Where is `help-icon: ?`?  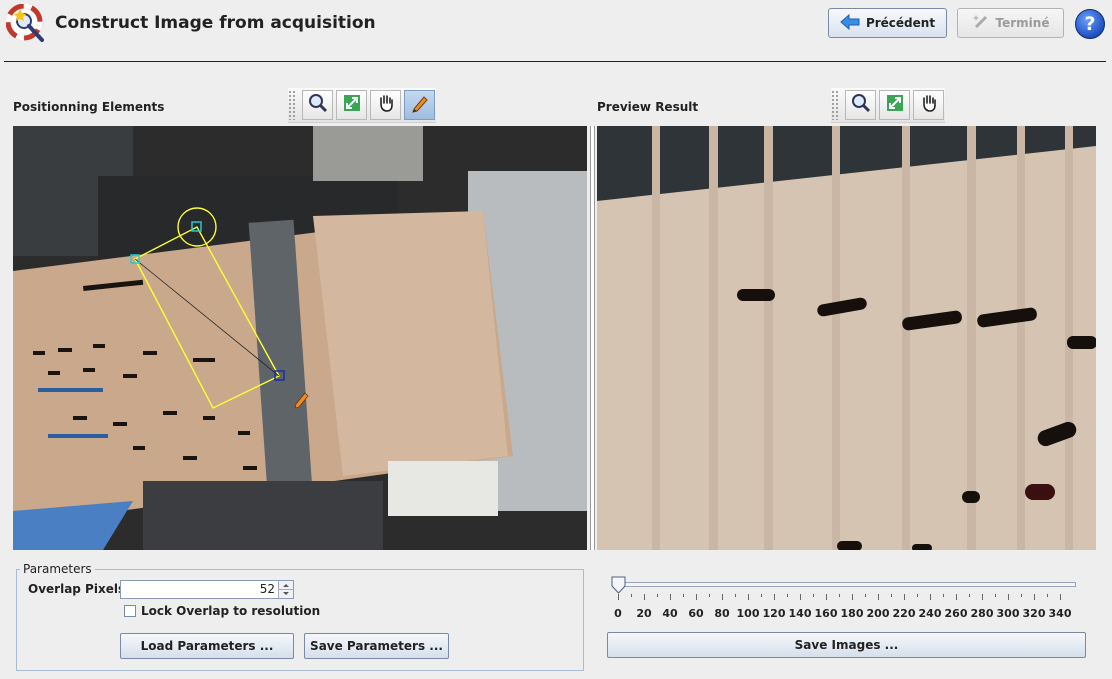 help-icon: ? is located at coordinates (1090, 24).